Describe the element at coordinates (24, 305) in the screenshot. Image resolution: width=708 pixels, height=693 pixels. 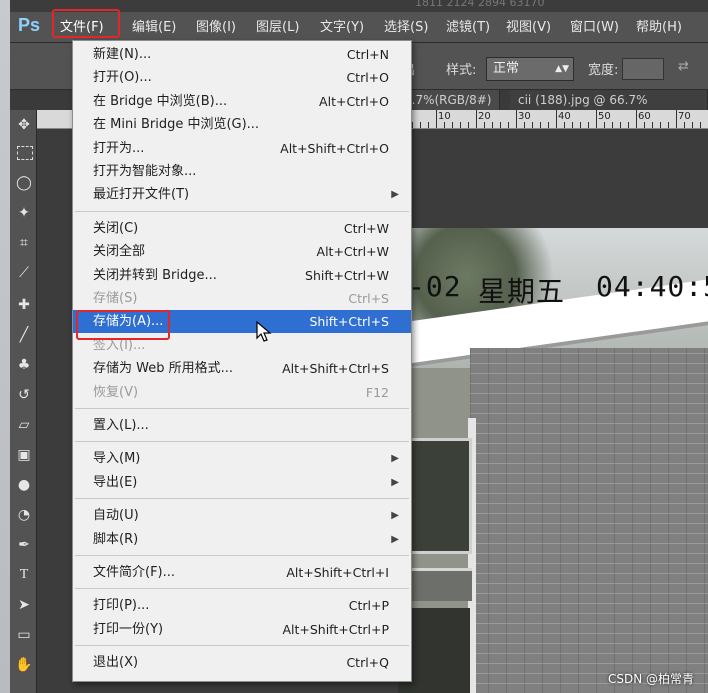
I see `healing-brush-icon: ✚` at that location.